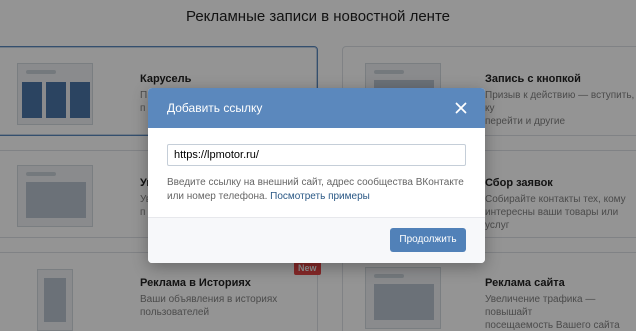  I want to click on dialog-header: Добавить ссылку, so click(316, 108).